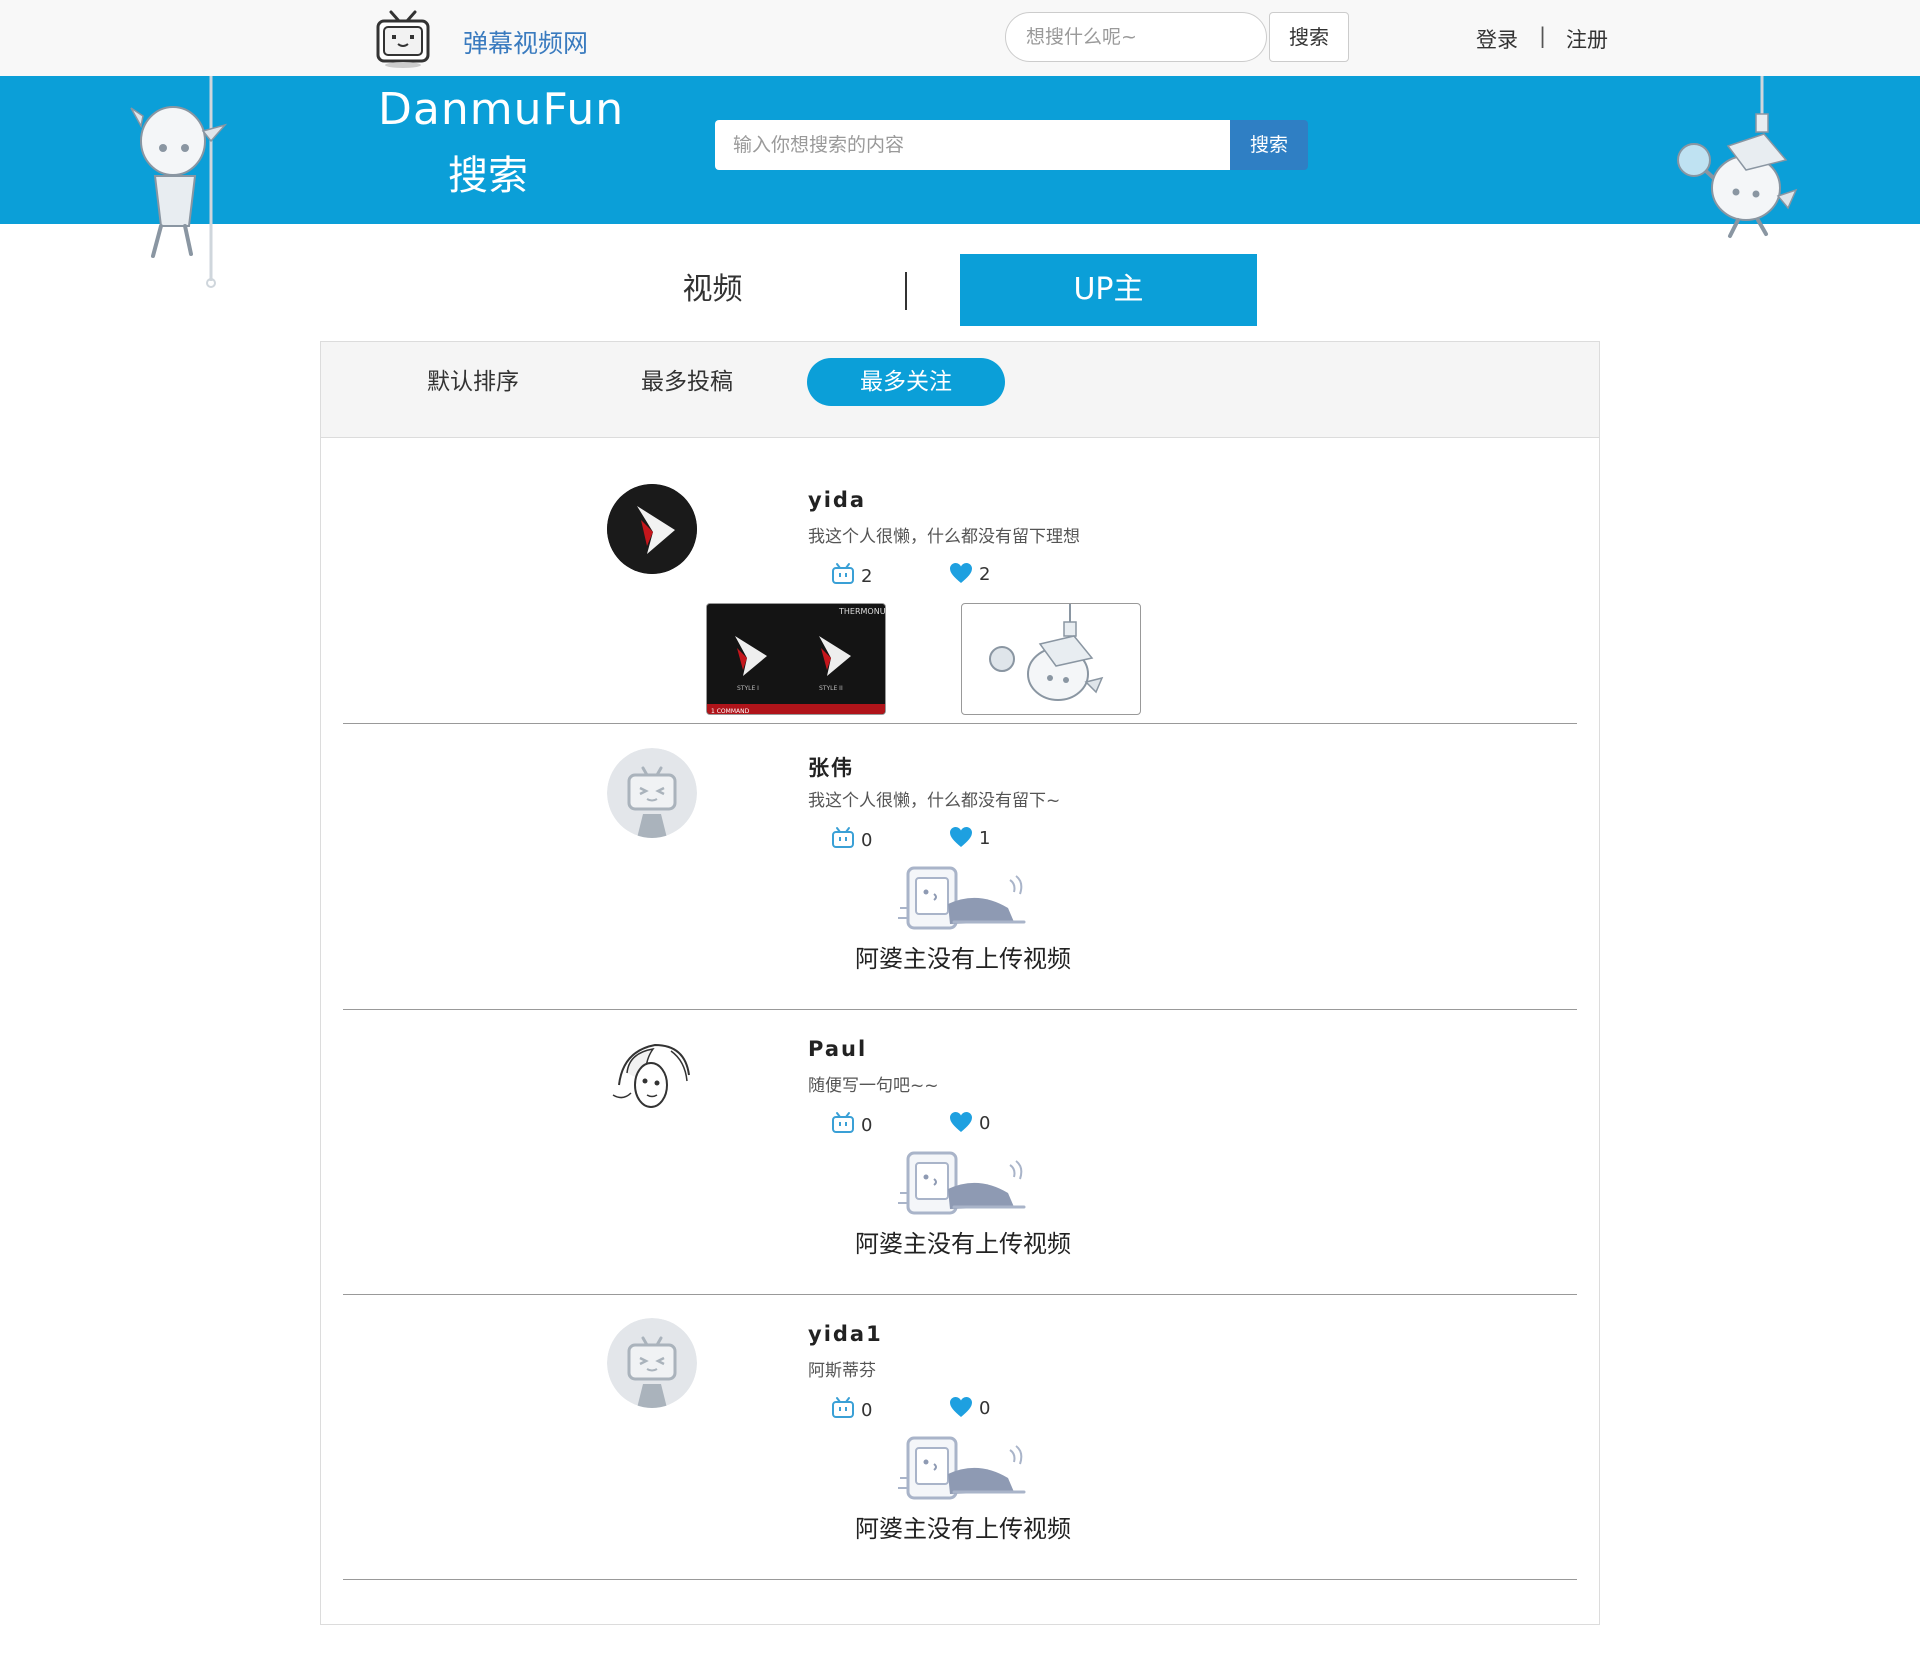 Image resolution: width=1920 pixels, height=1654 pixels. Describe the element at coordinates (985, 838) in the screenshot. I see `like-count-value: 1` at that location.